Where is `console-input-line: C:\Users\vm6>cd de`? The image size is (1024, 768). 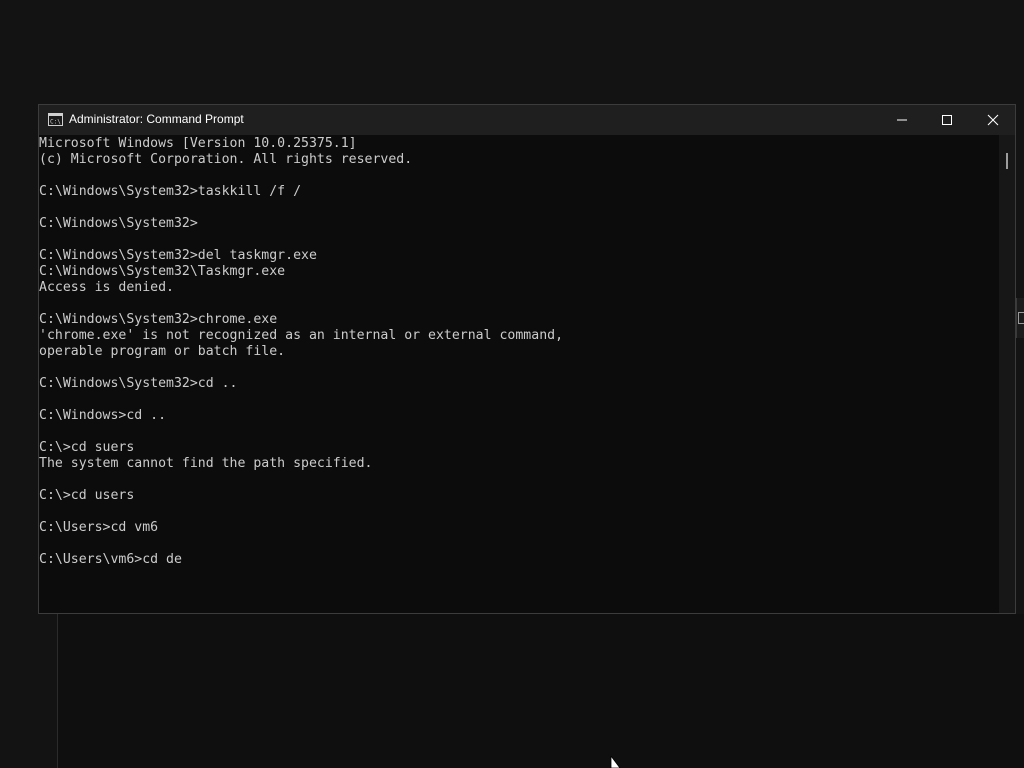 console-input-line: C:\Users\vm6>cd de is located at coordinates (519, 560).